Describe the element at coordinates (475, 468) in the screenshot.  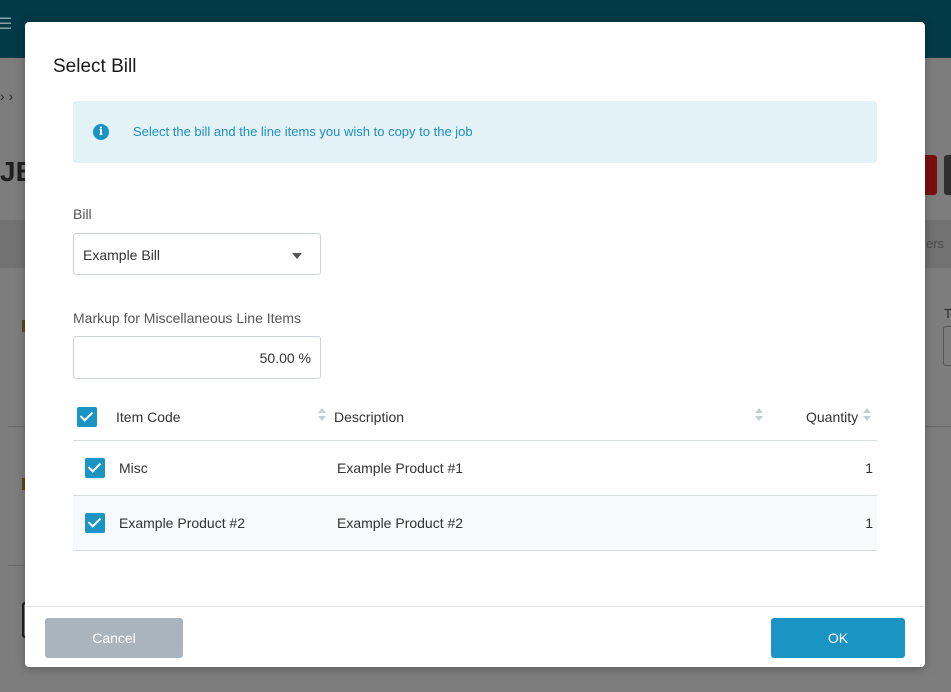
I see `table-row: Misc Example Product #1 1` at that location.